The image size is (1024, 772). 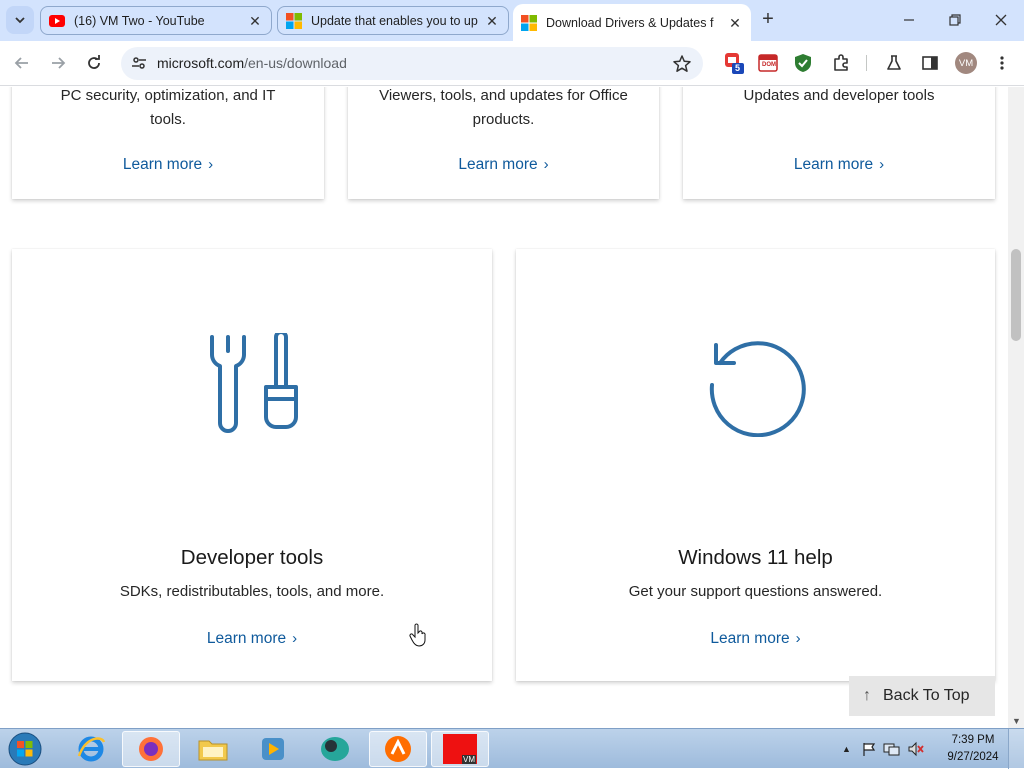 I want to click on side-panel-icon, so click(x=930, y=63).